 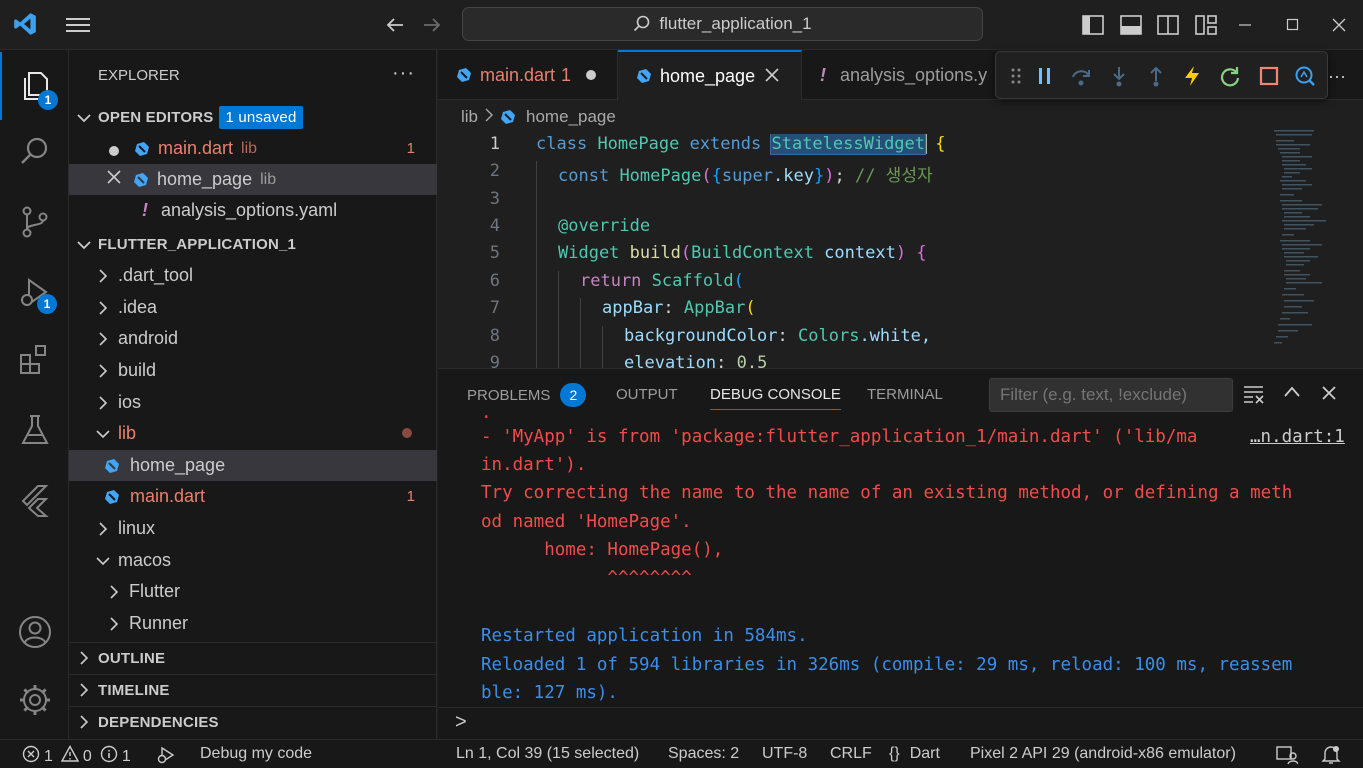 What do you see at coordinates (1297, 437) in the screenshot?
I see `source-link: …n.dart:1` at bounding box center [1297, 437].